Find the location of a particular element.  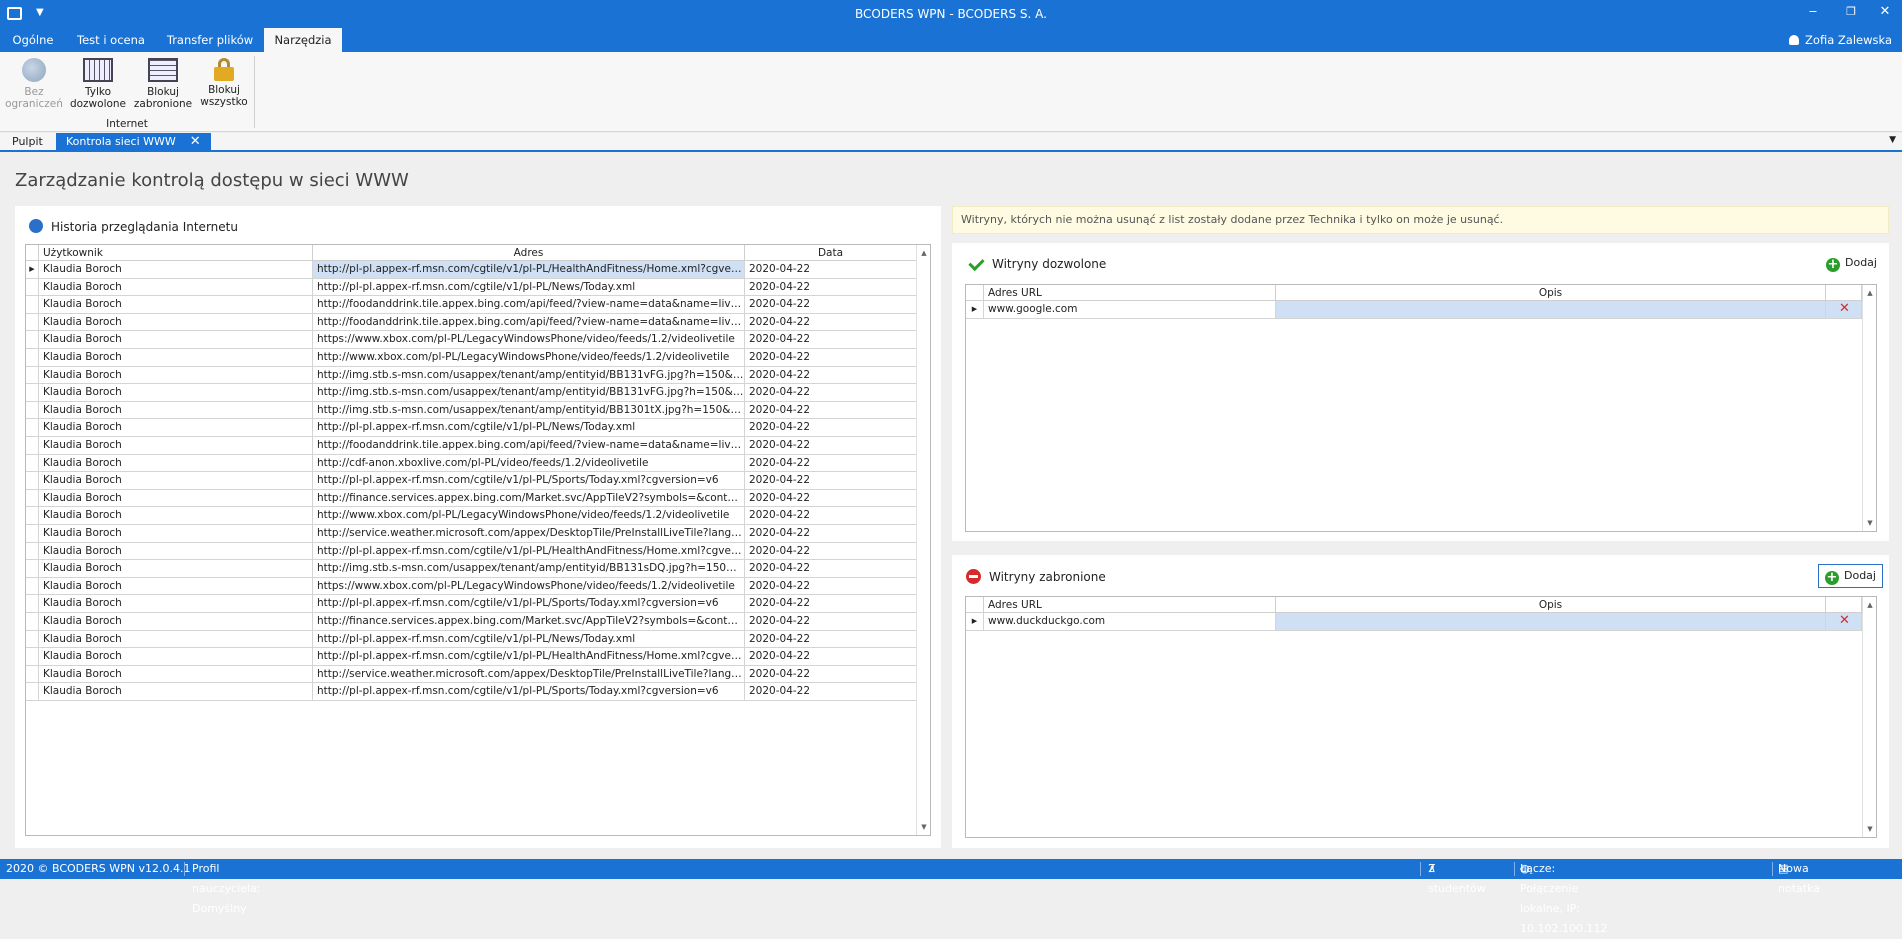

column-header-date: Data is located at coordinates (831, 253).